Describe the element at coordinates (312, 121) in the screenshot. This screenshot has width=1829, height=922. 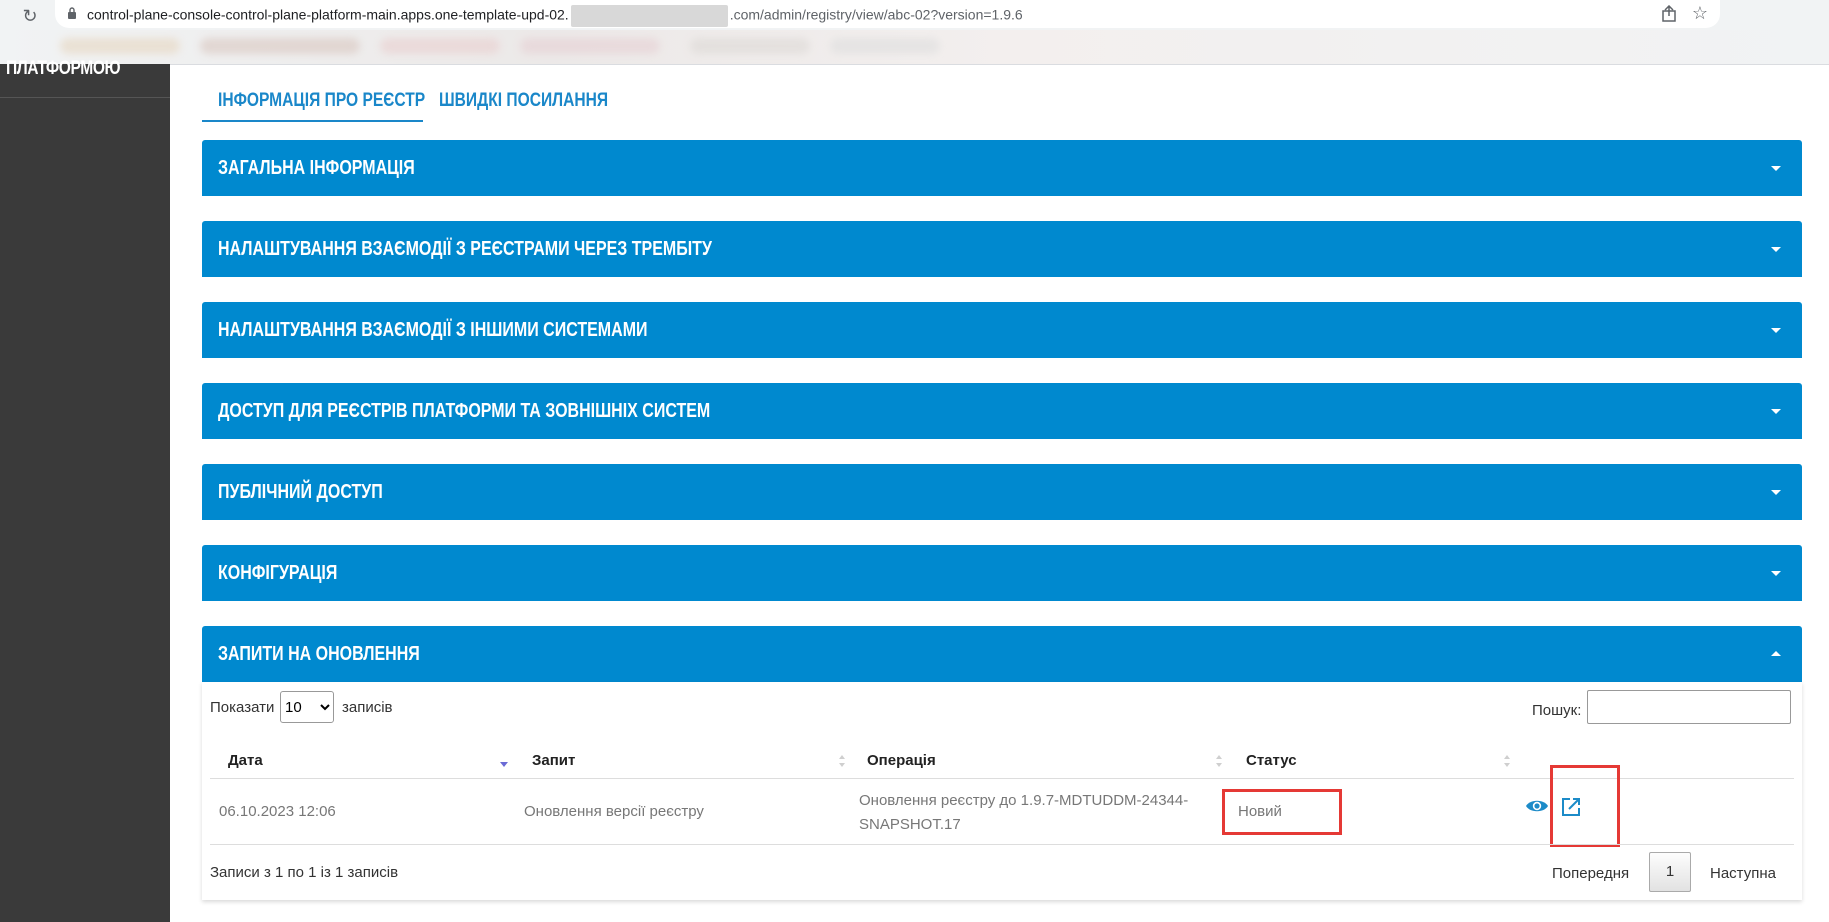
I see `active-tab-indicator` at that location.